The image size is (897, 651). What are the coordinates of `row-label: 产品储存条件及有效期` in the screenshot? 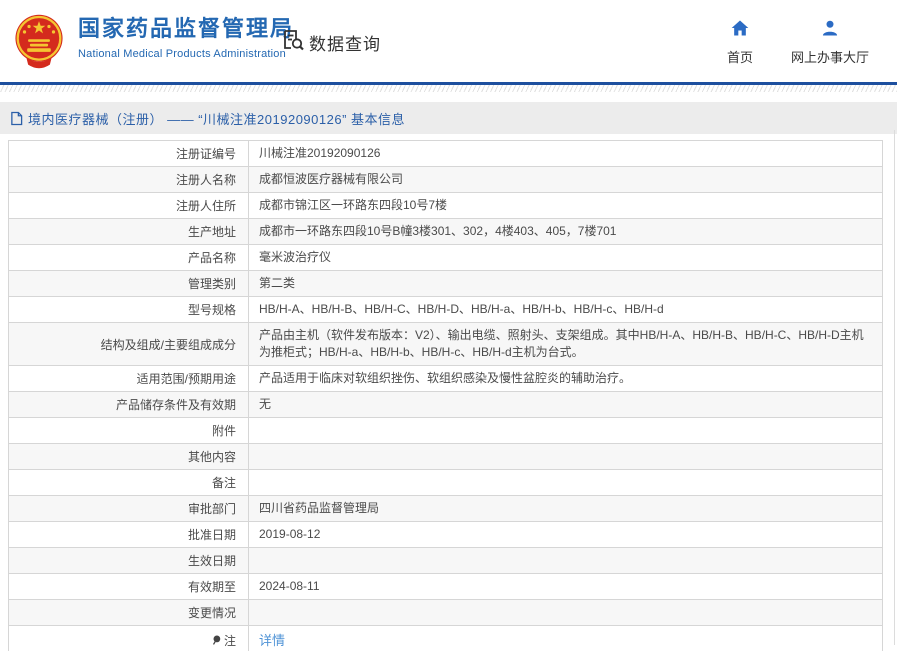 It's located at (128, 404).